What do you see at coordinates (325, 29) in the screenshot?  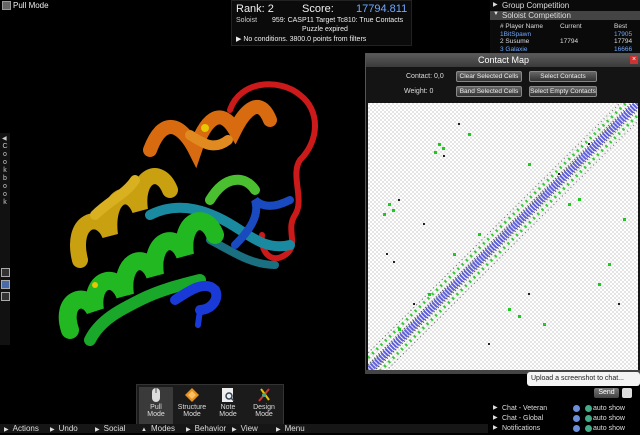 I see `puzzle-expired: Puzzle expired` at bounding box center [325, 29].